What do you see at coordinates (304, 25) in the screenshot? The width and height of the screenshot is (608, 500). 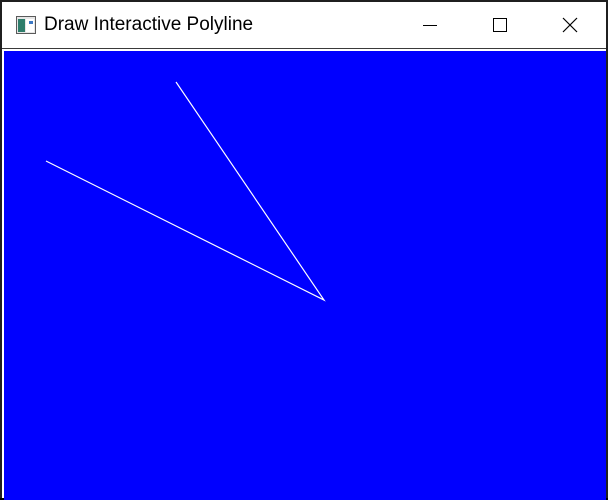 I see `title-bar: Draw Interactive Polyline` at bounding box center [304, 25].